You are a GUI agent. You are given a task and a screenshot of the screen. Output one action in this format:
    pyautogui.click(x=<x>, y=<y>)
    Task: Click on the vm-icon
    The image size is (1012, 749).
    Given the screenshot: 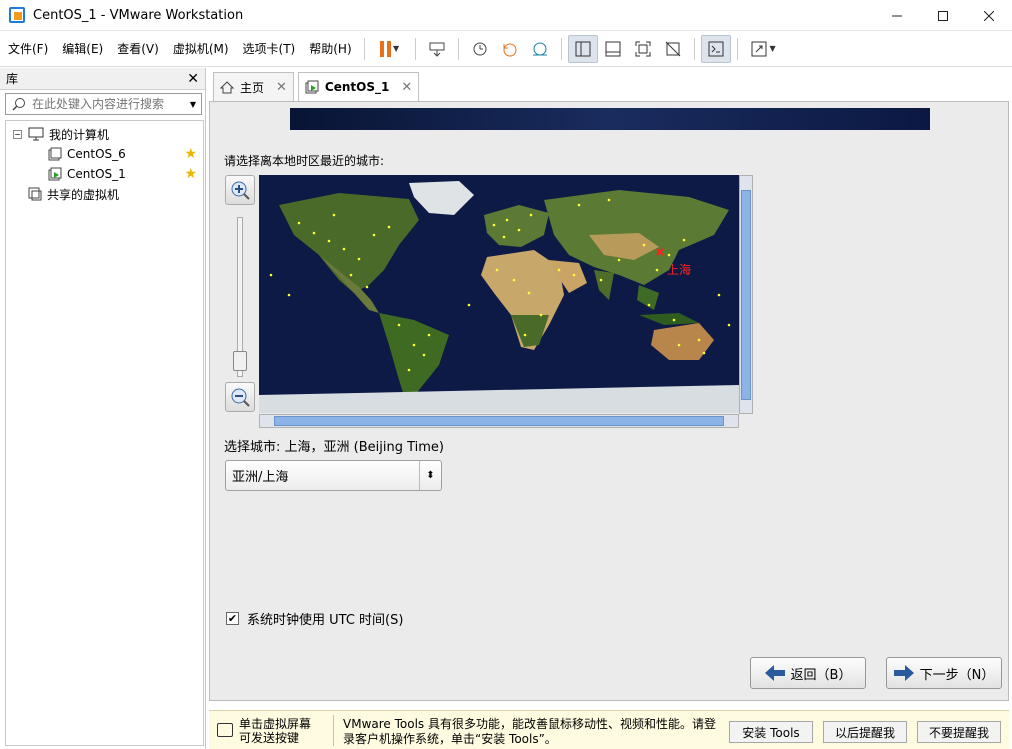 What is the action you would take?
    pyautogui.click(x=55, y=154)
    